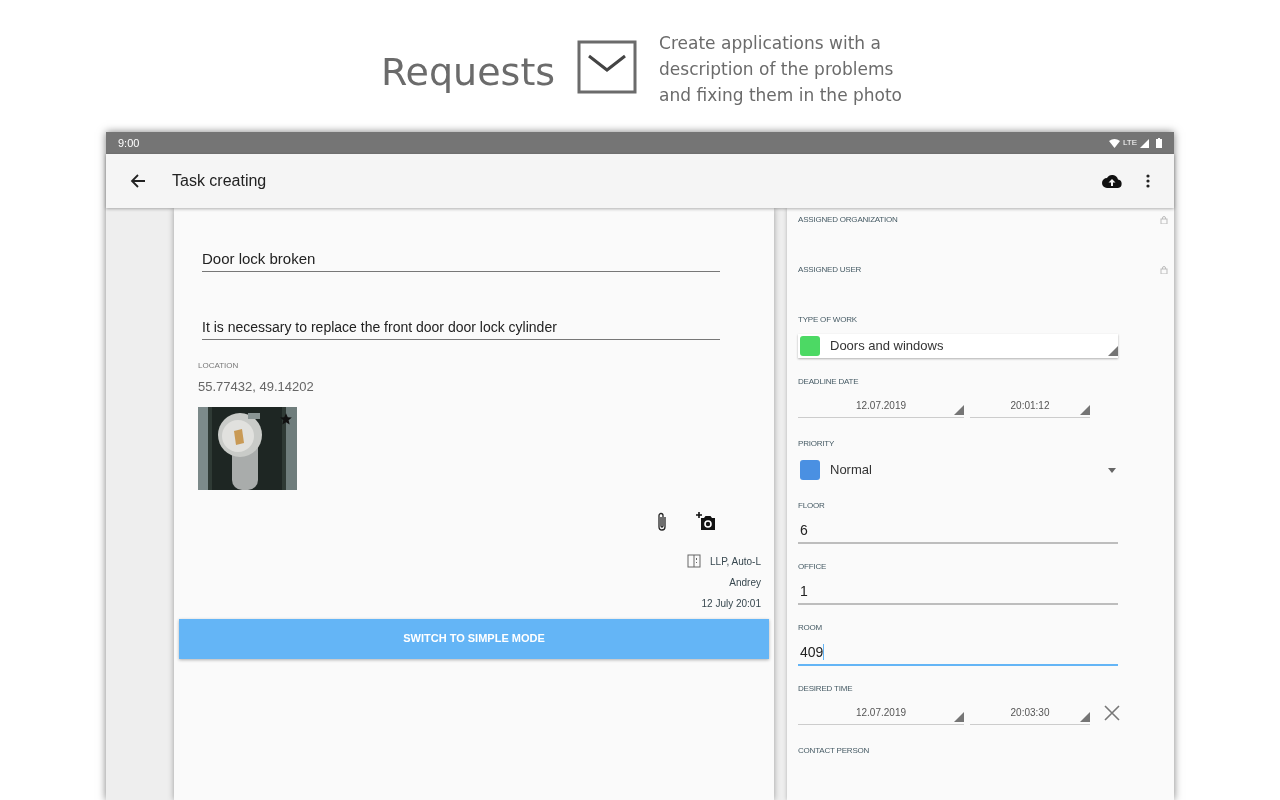 This screenshot has height=800, width=1280. I want to click on battery-icon, so click(1159, 143).